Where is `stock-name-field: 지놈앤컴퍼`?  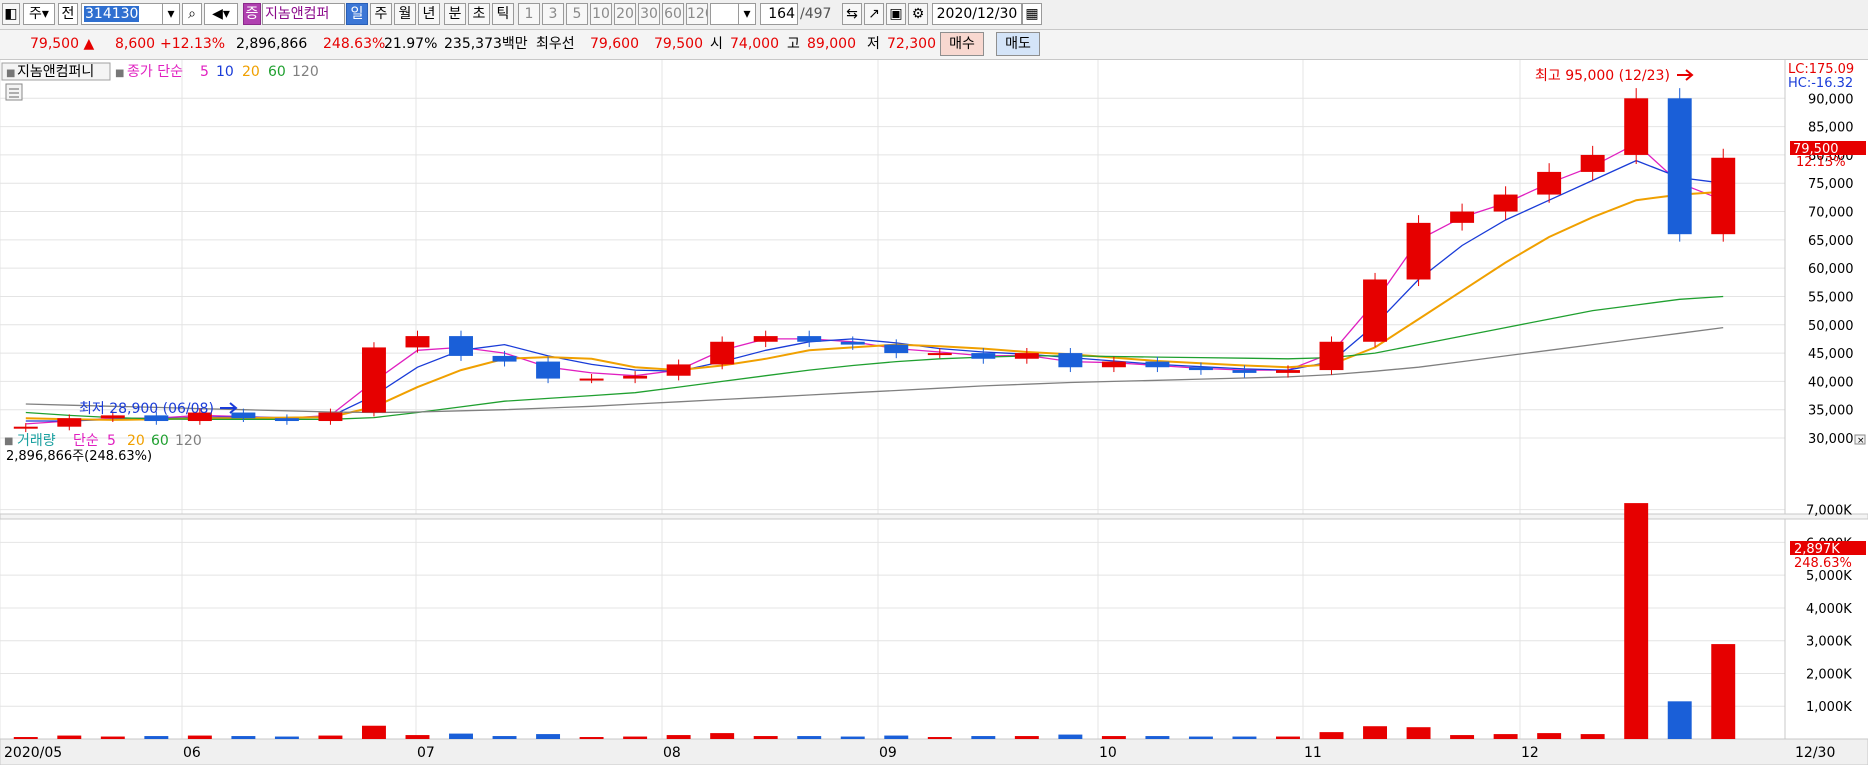 stock-name-field: 지놈앤컴퍼 is located at coordinates (303, 14).